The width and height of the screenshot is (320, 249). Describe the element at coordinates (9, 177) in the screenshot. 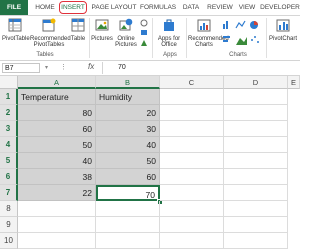

I see `row-header-6: 6` at that location.